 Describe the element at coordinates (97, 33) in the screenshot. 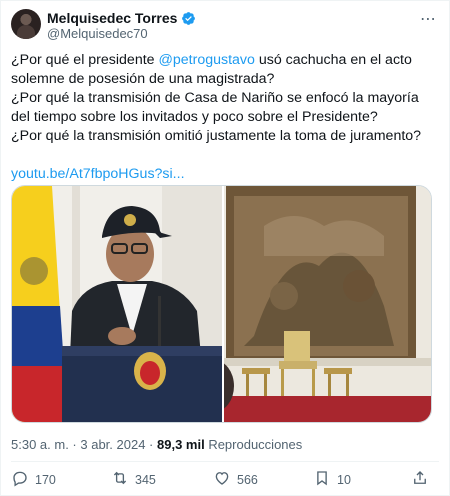

I see `author-handle: @Melquisedec70` at that location.